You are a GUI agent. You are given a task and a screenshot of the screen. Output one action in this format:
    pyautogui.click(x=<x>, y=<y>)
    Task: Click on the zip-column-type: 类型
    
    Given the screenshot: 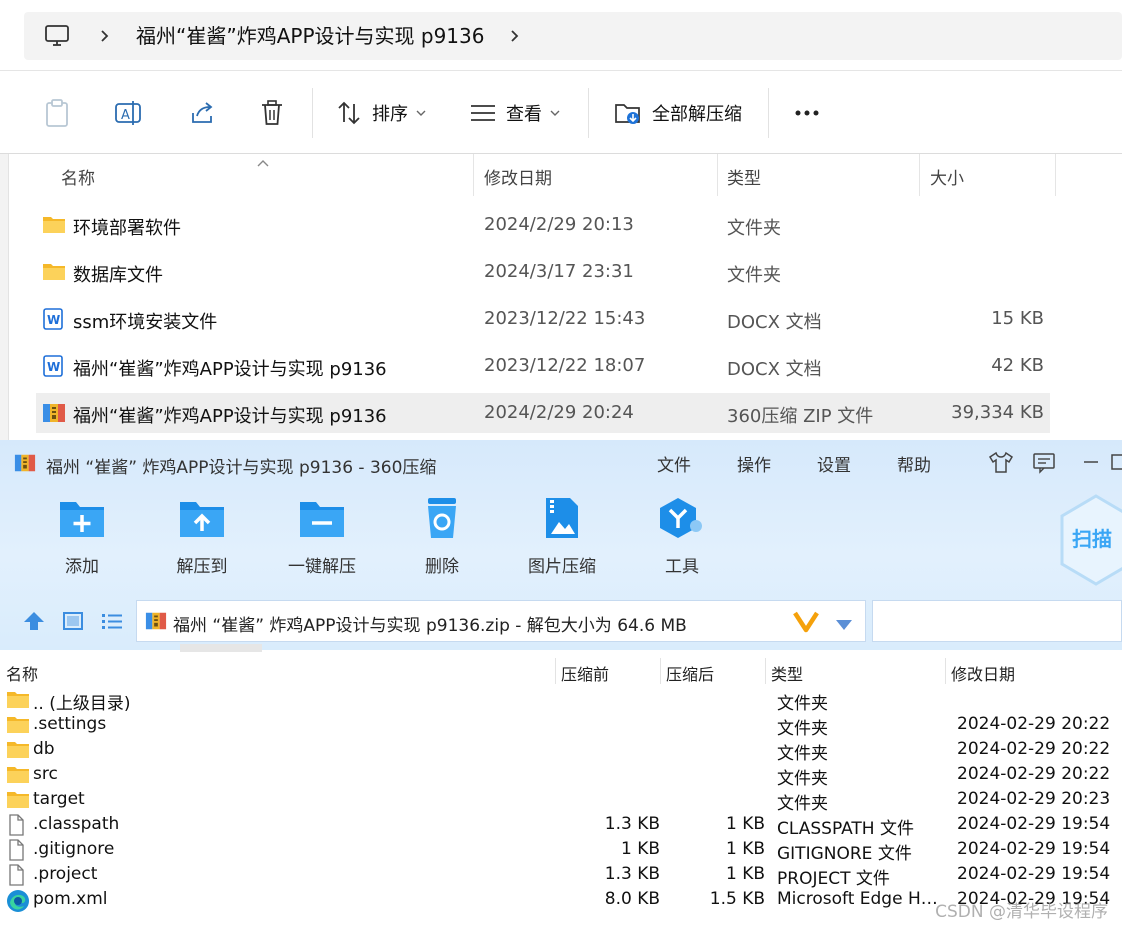 What is the action you would take?
    pyautogui.click(x=787, y=673)
    